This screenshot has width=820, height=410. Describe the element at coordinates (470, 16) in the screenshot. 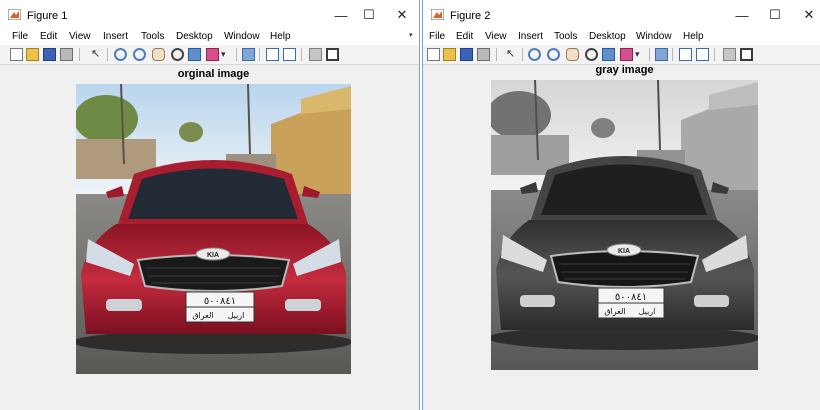

I see `window-title: Figure 2` at that location.